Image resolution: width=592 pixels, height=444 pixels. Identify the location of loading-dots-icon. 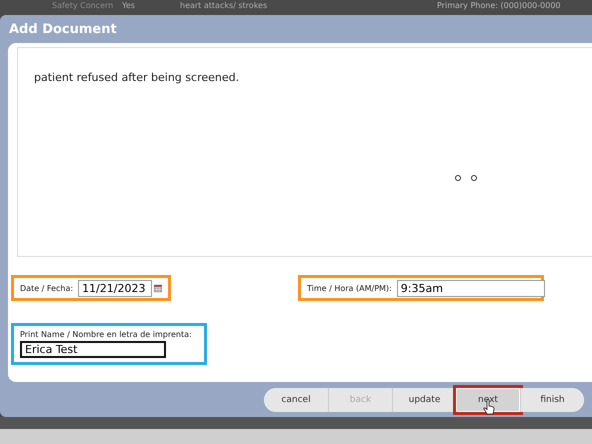
(466, 178).